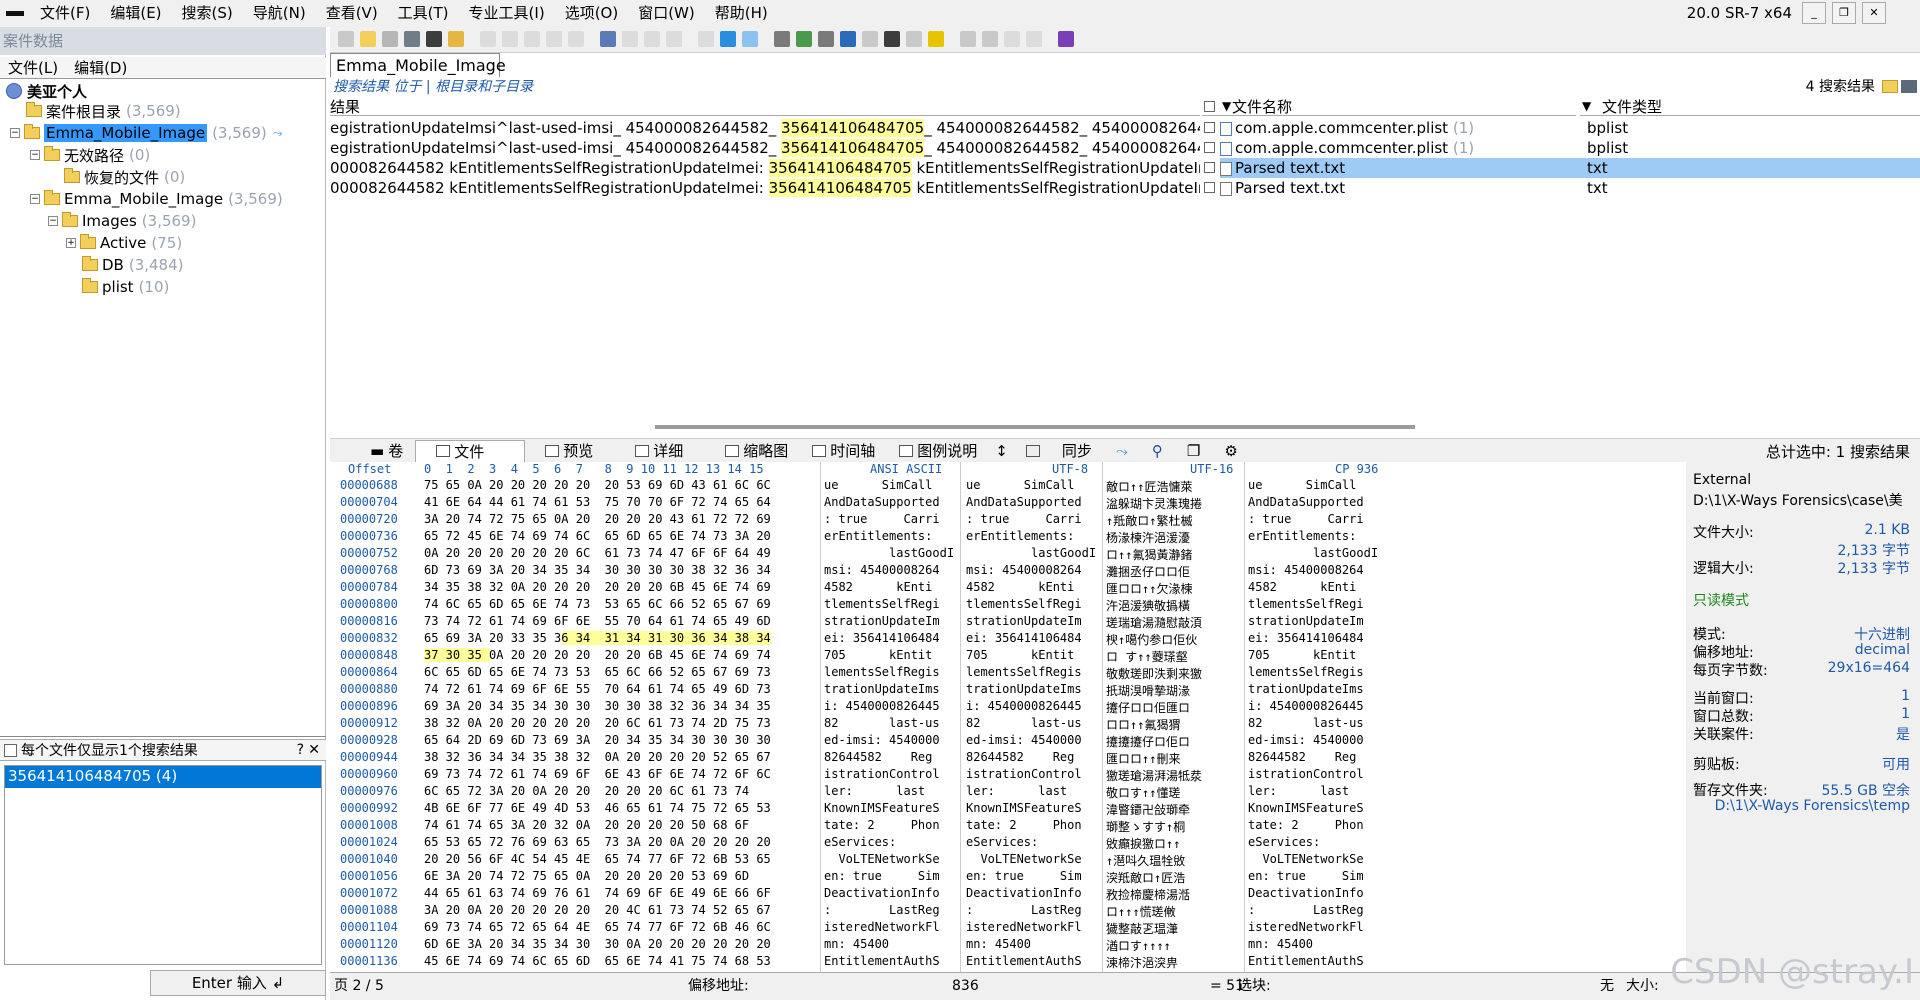 The height and width of the screenshot is (1000, 1920). Describe the element at coordinates (163, 750) in the screenshot. I see `one-hit-per-file-option: 每个文件仅显示1个搜索结果 ? ✕` at that location.